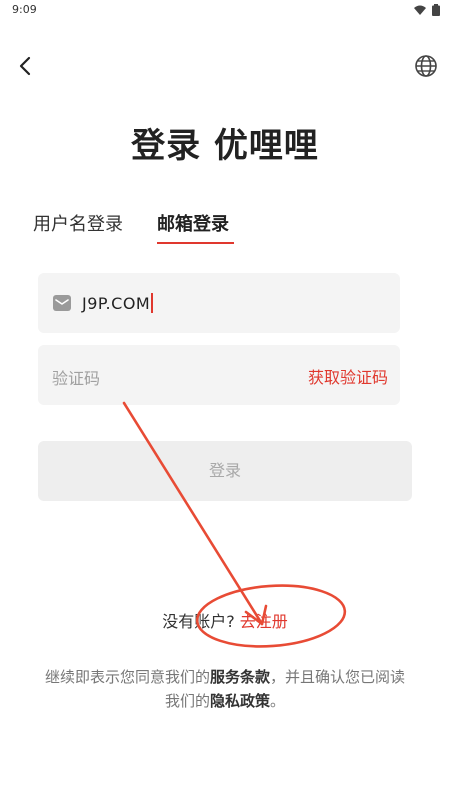  Describe the element at coordinates (225, 471) in the screenshot. I see `login-button: 登录` at that location.